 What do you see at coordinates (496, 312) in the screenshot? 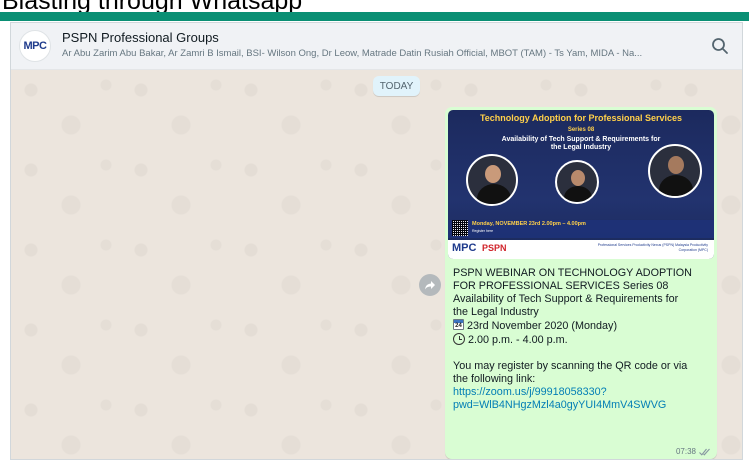
I see `message-line: the Legal Industry` at bounding box center [496, 312].